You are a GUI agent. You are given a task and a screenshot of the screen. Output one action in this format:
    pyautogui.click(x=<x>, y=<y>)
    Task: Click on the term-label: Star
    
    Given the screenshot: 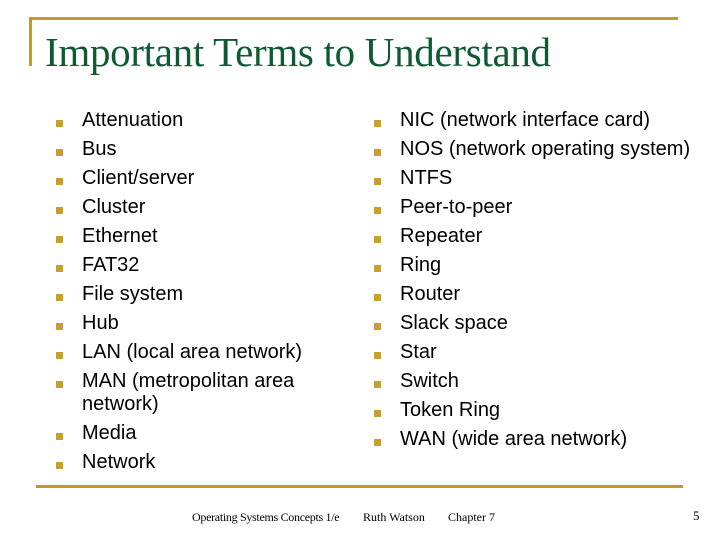 What is the action you would take?
    pyautogui.click(x=418, y=352)
    